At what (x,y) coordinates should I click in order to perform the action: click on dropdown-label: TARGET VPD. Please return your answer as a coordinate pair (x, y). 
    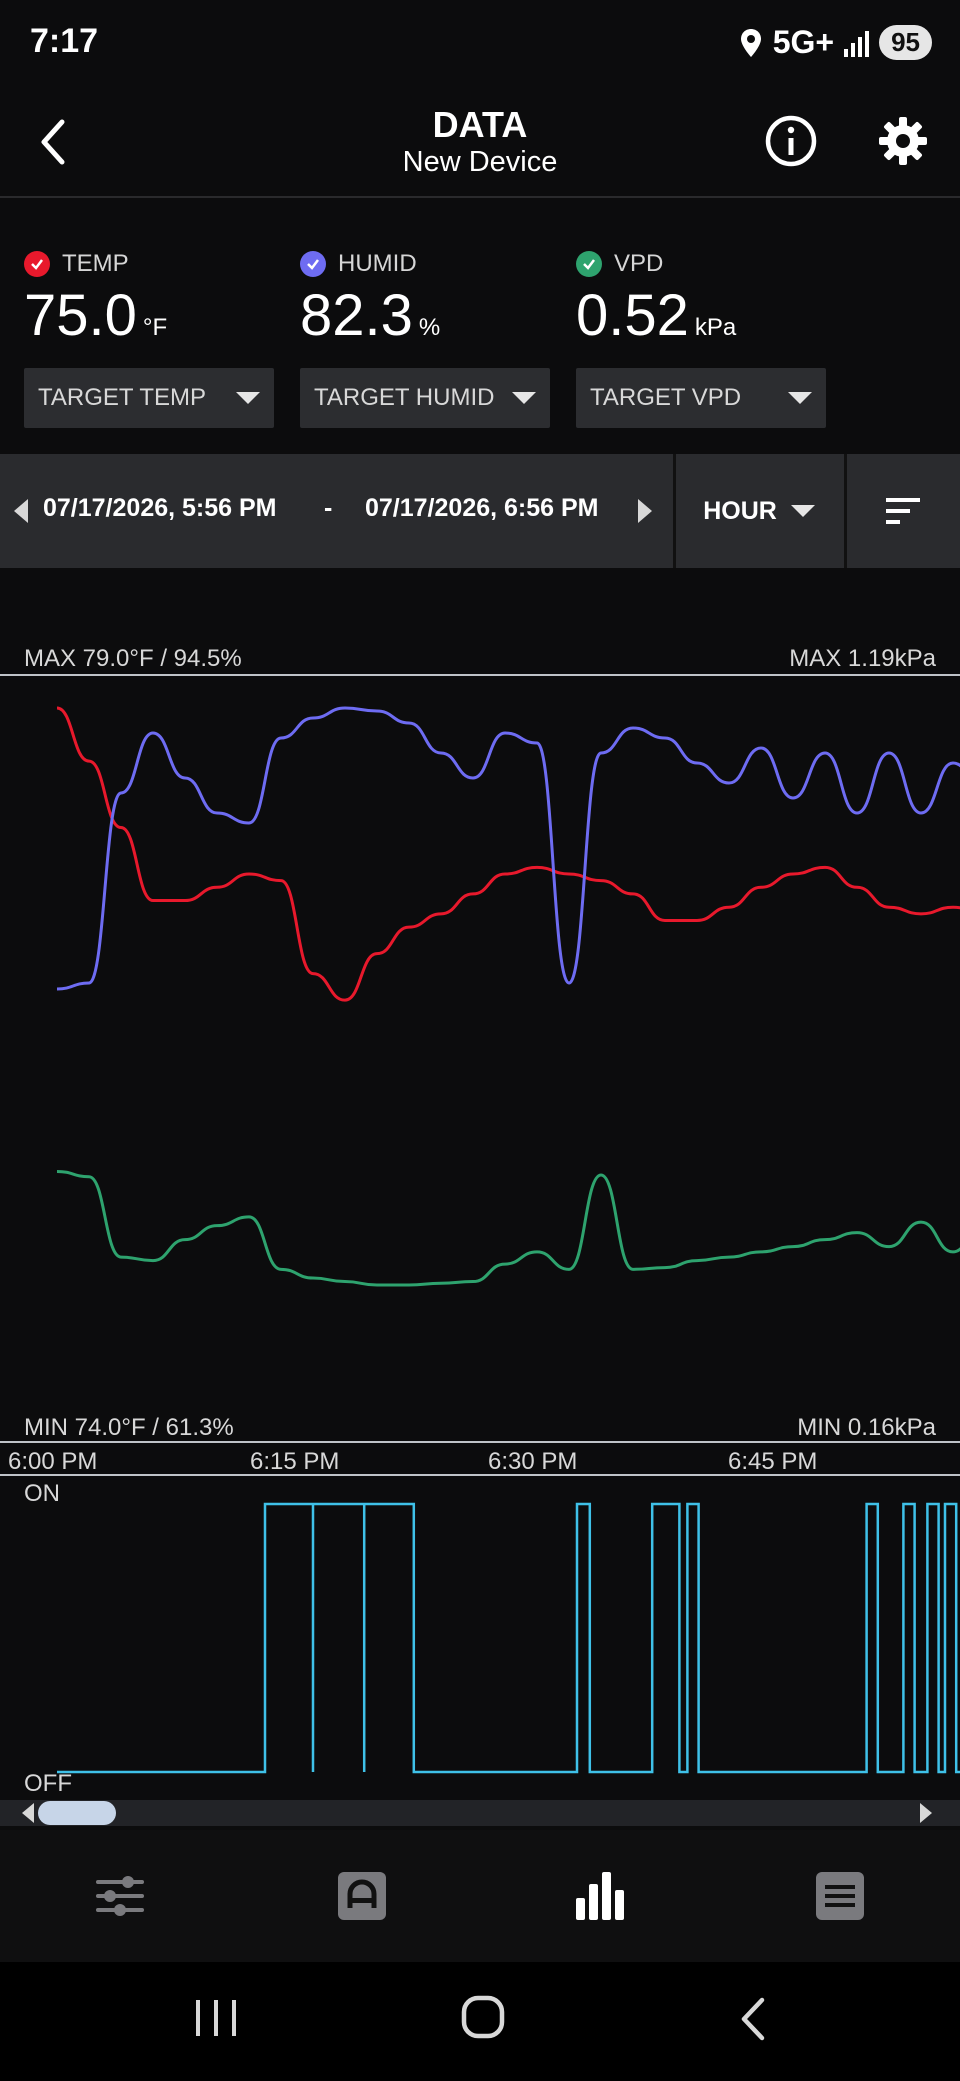
    Looking at the image, I should click on (666, 397).